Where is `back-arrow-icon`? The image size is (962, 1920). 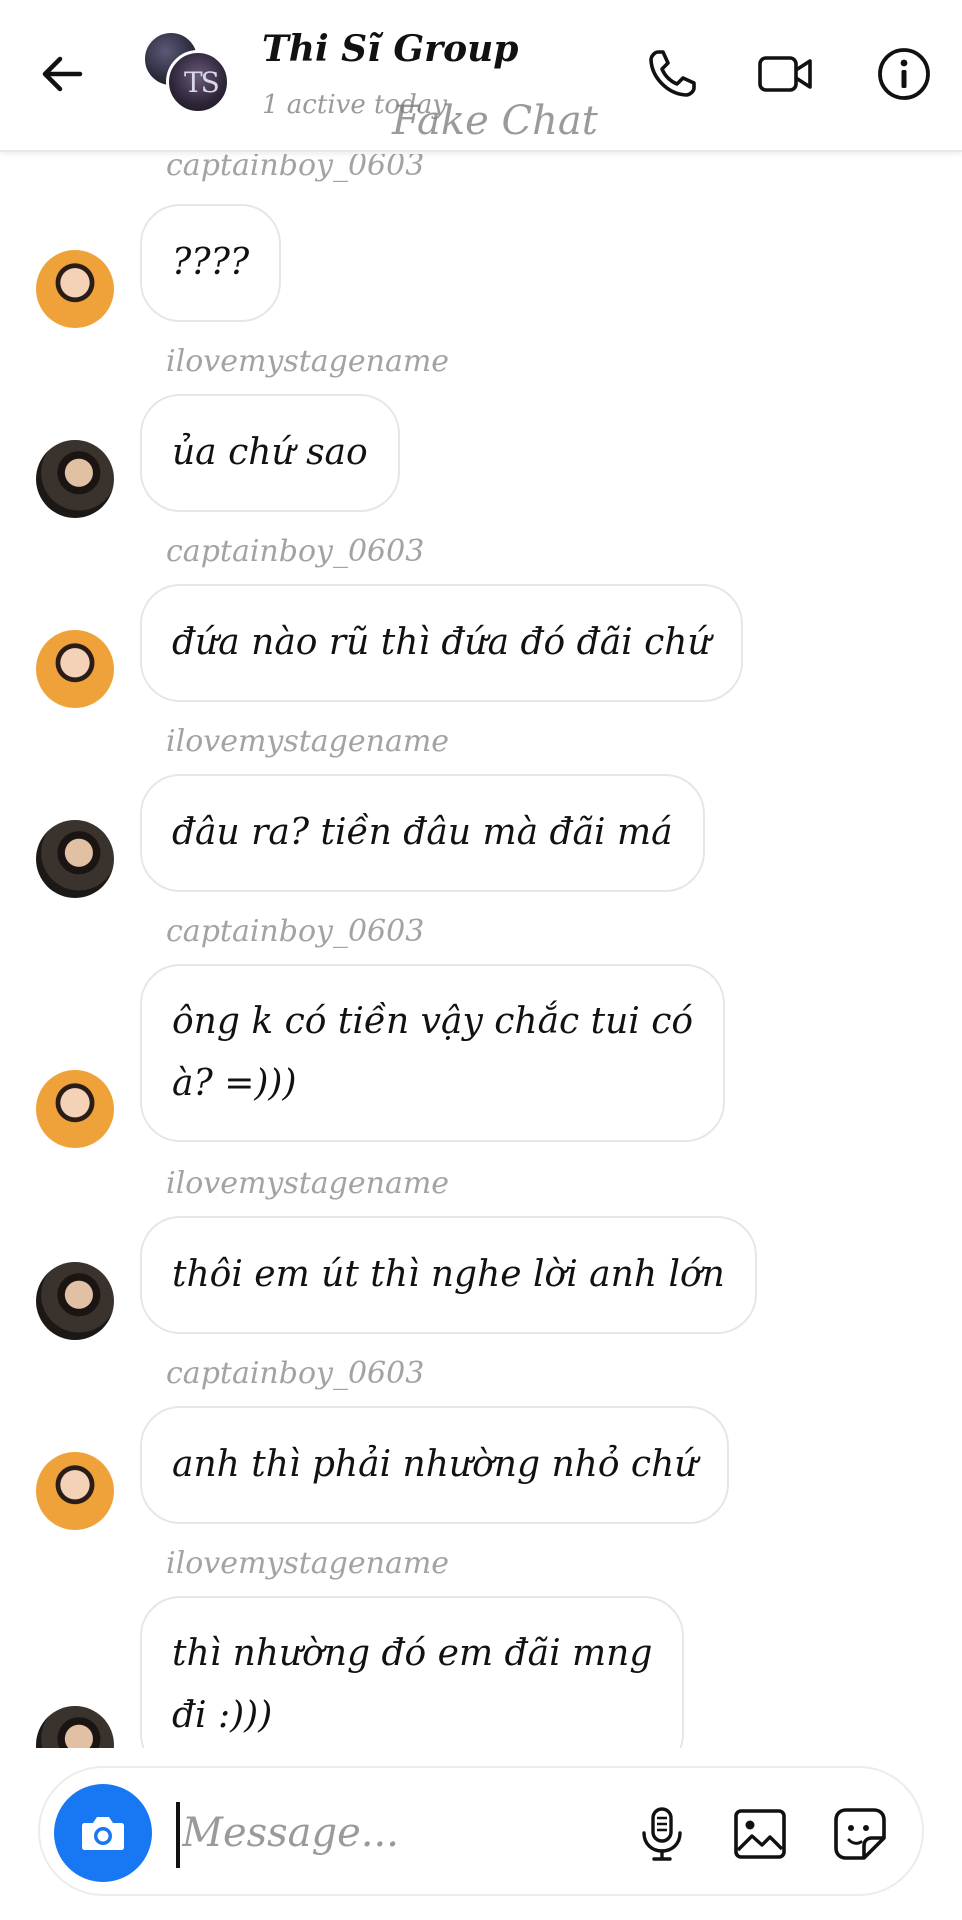
back-arrow-icon is located at coordinates (62, 74).